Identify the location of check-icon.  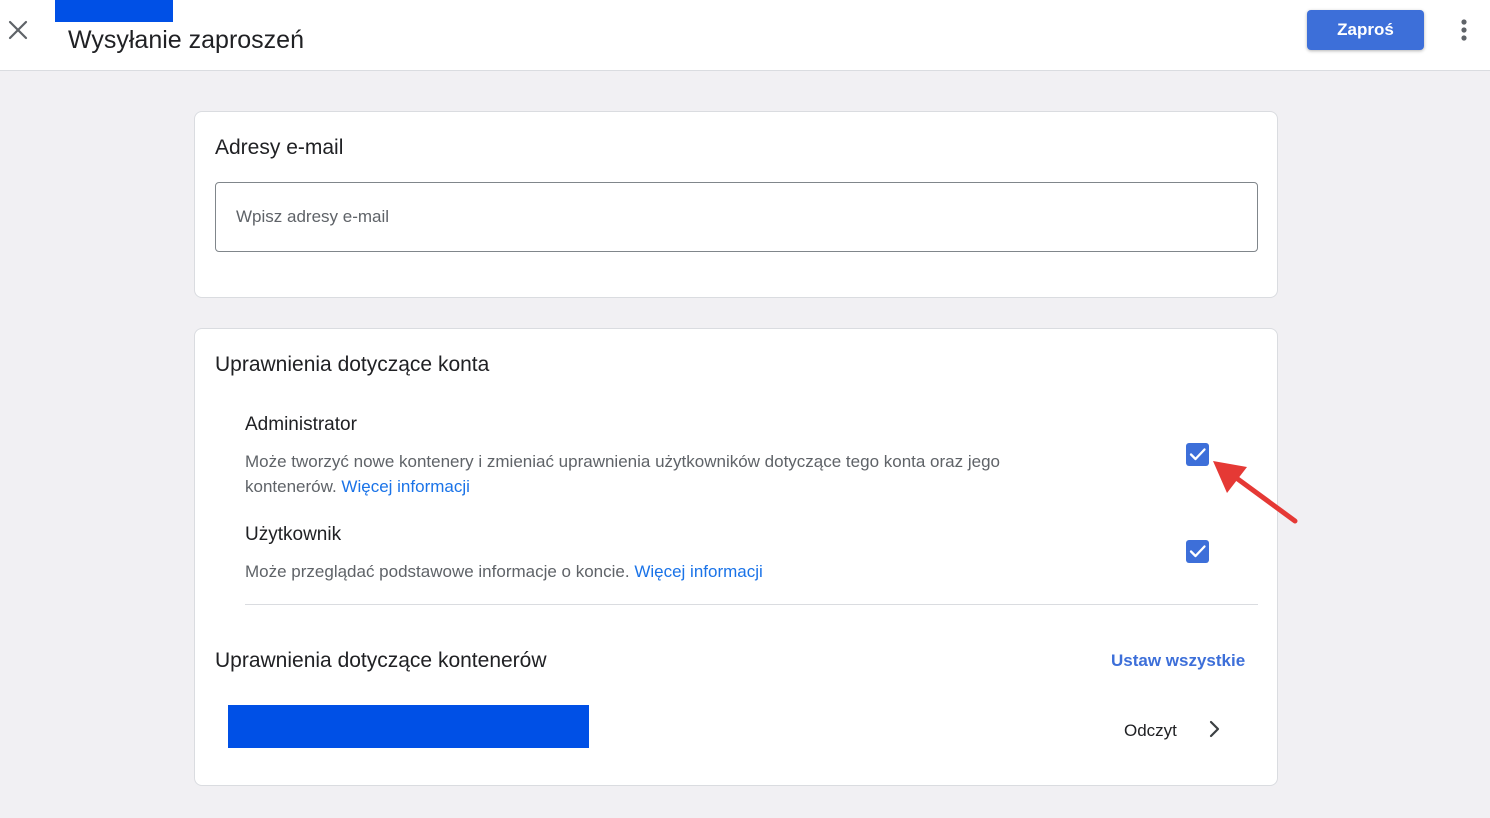
(1197, 551).